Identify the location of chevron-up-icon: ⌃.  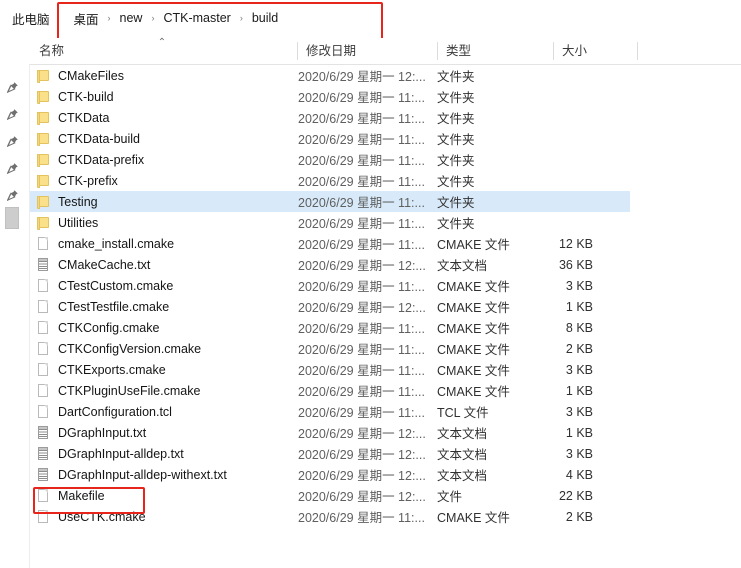
(162, 43).